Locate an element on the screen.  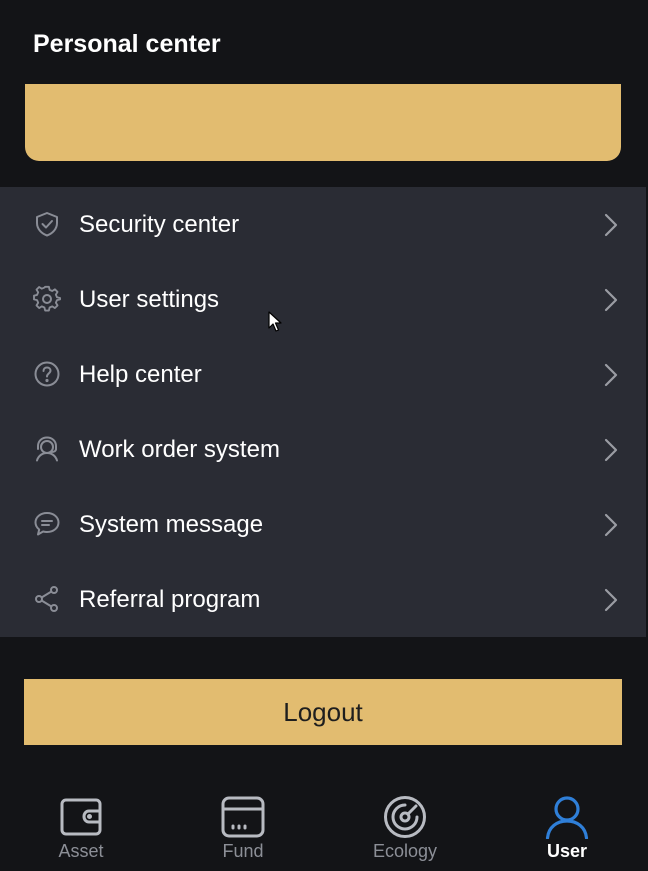
menu-item-label: Security center is located at coordinates (159, 224).